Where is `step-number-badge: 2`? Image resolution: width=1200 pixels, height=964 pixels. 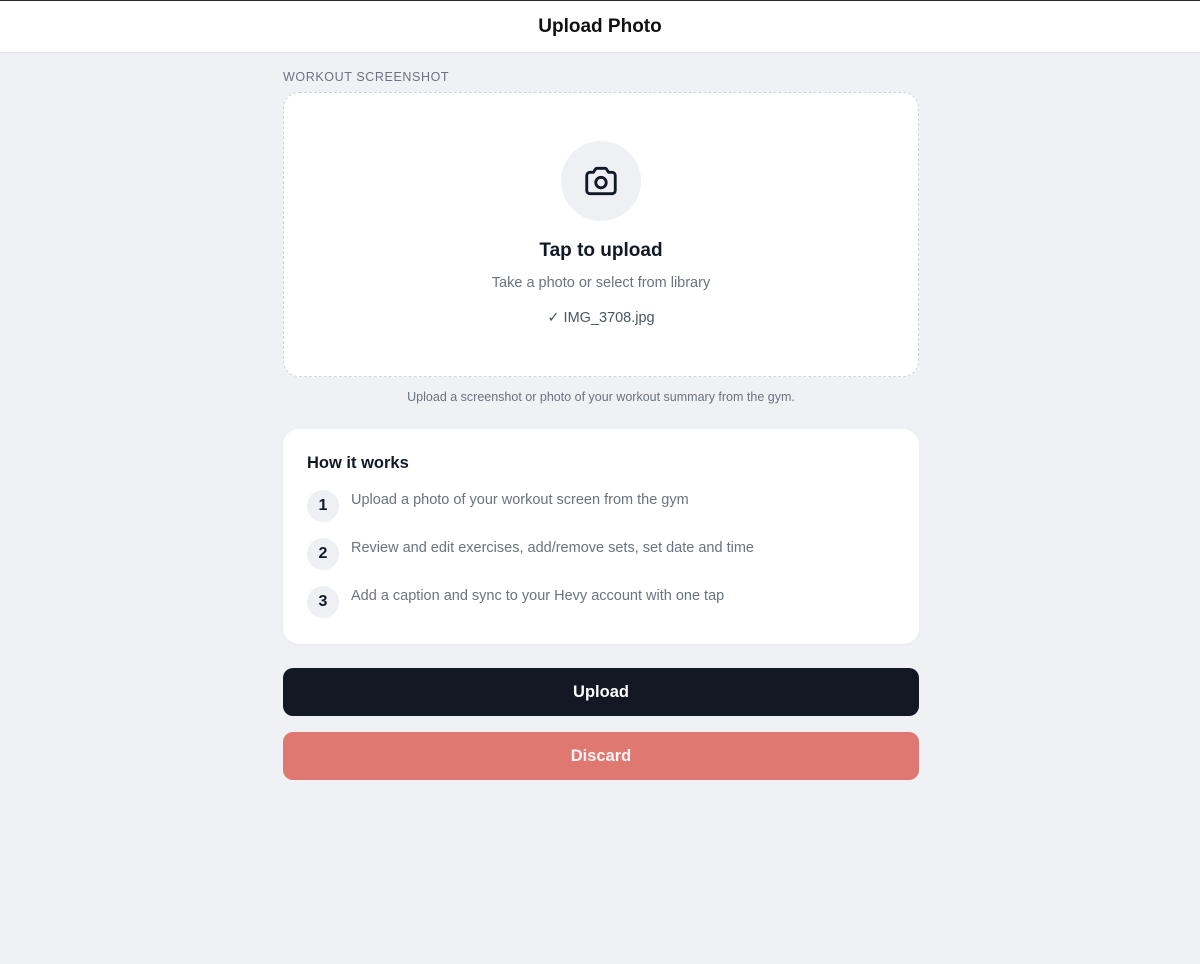 step-number-badge: 2 is located at coordinates (323, 554).